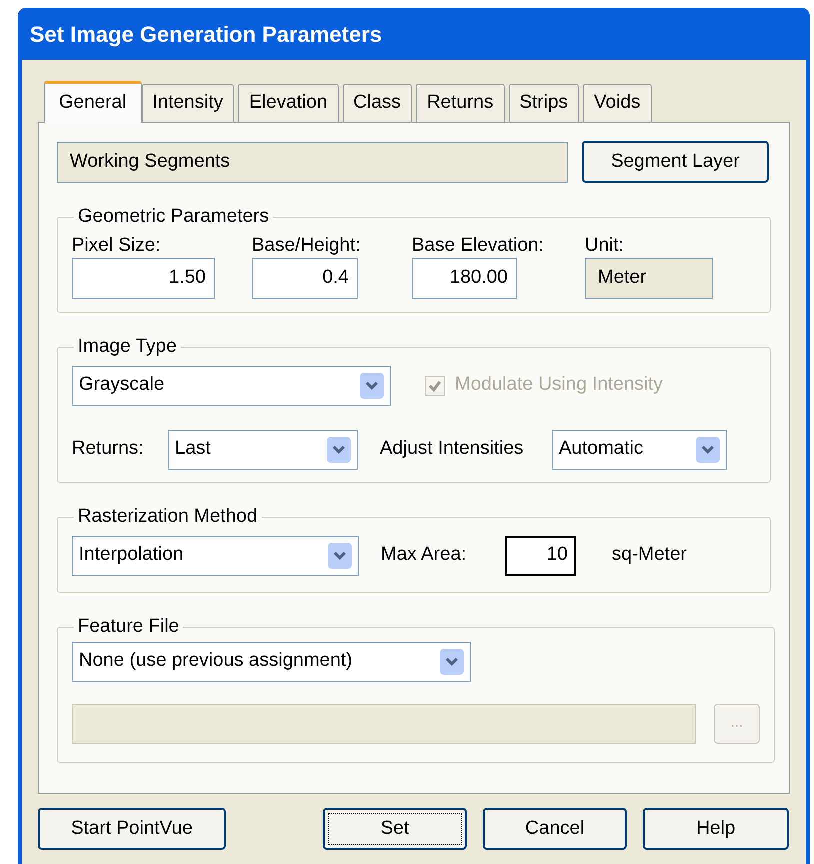 This screenshot has width=814, height=864. I want to click on input-field: 180.00, so click(464, 278).